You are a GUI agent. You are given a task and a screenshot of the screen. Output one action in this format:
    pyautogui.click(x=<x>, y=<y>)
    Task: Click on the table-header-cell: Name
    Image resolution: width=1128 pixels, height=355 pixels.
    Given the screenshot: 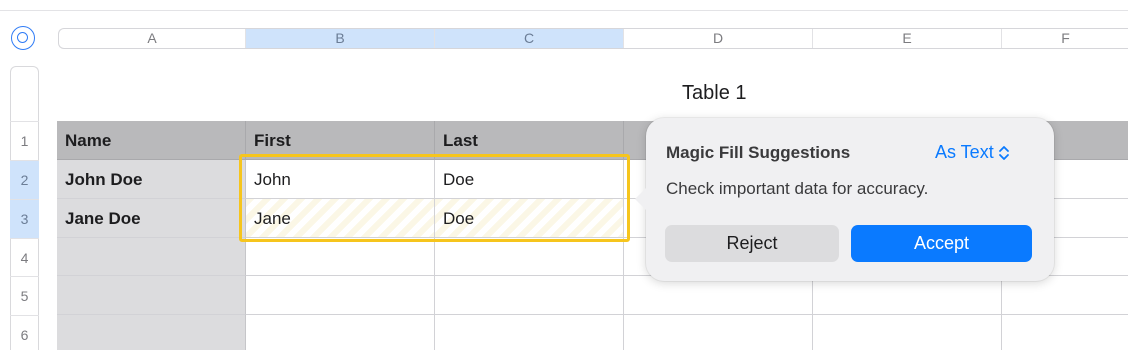 What is the action you would take?
    pyautogui.click(x=151, y=140)
    